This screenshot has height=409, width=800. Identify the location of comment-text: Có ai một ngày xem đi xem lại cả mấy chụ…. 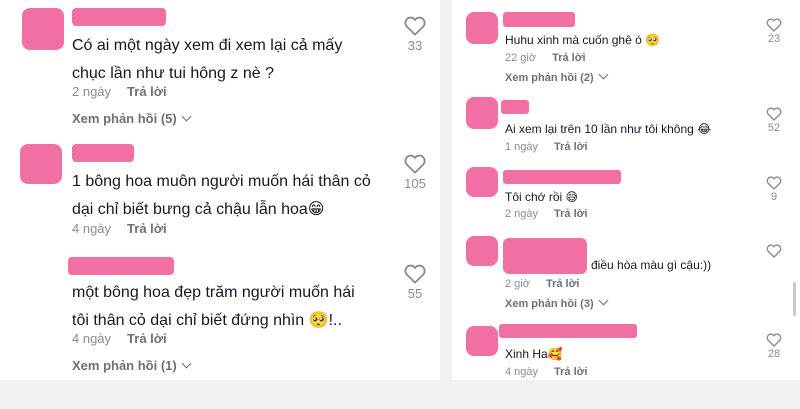
(207, 59).